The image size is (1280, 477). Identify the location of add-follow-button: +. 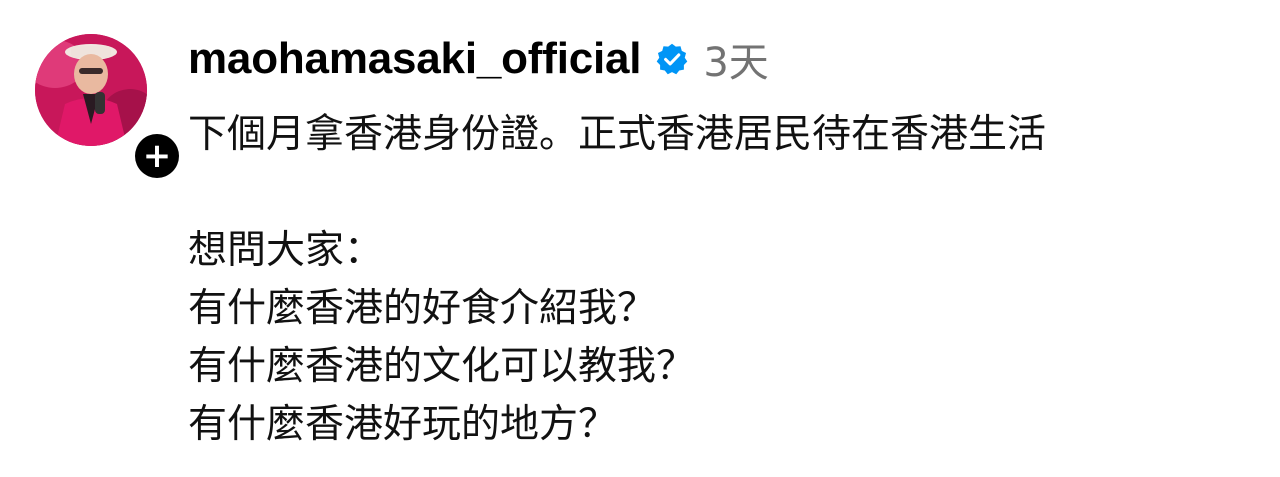
(157, 156).